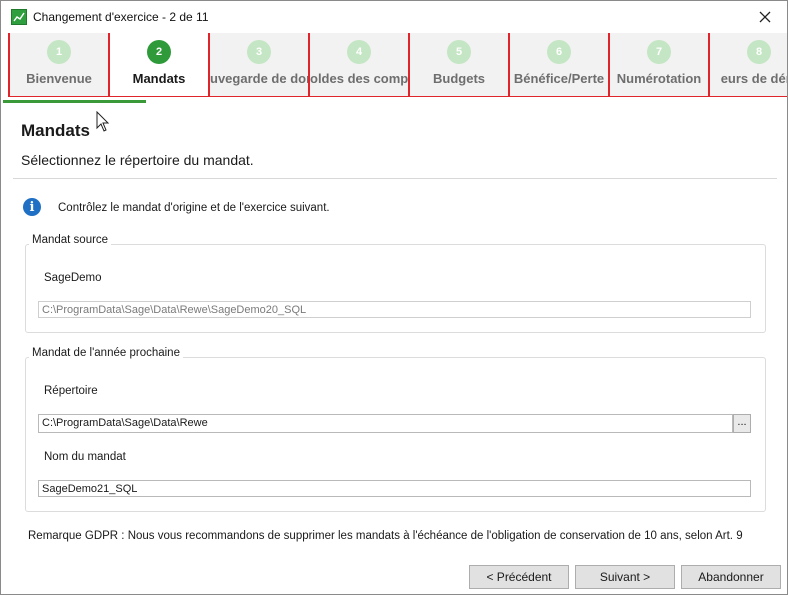  What do you see at coordinates (731, 577) in the screenshot?
I see `cancel-button: Abandonner` at bounding box center [731, 577].